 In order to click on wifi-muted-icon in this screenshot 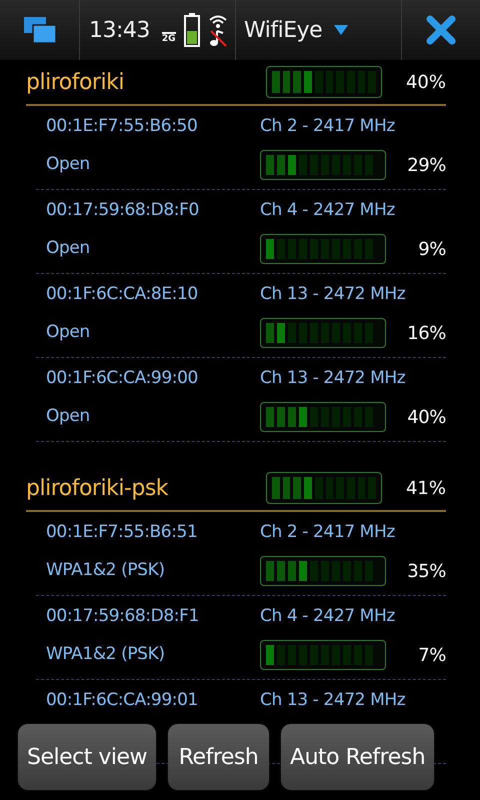, I will do `click(218, 30)`.